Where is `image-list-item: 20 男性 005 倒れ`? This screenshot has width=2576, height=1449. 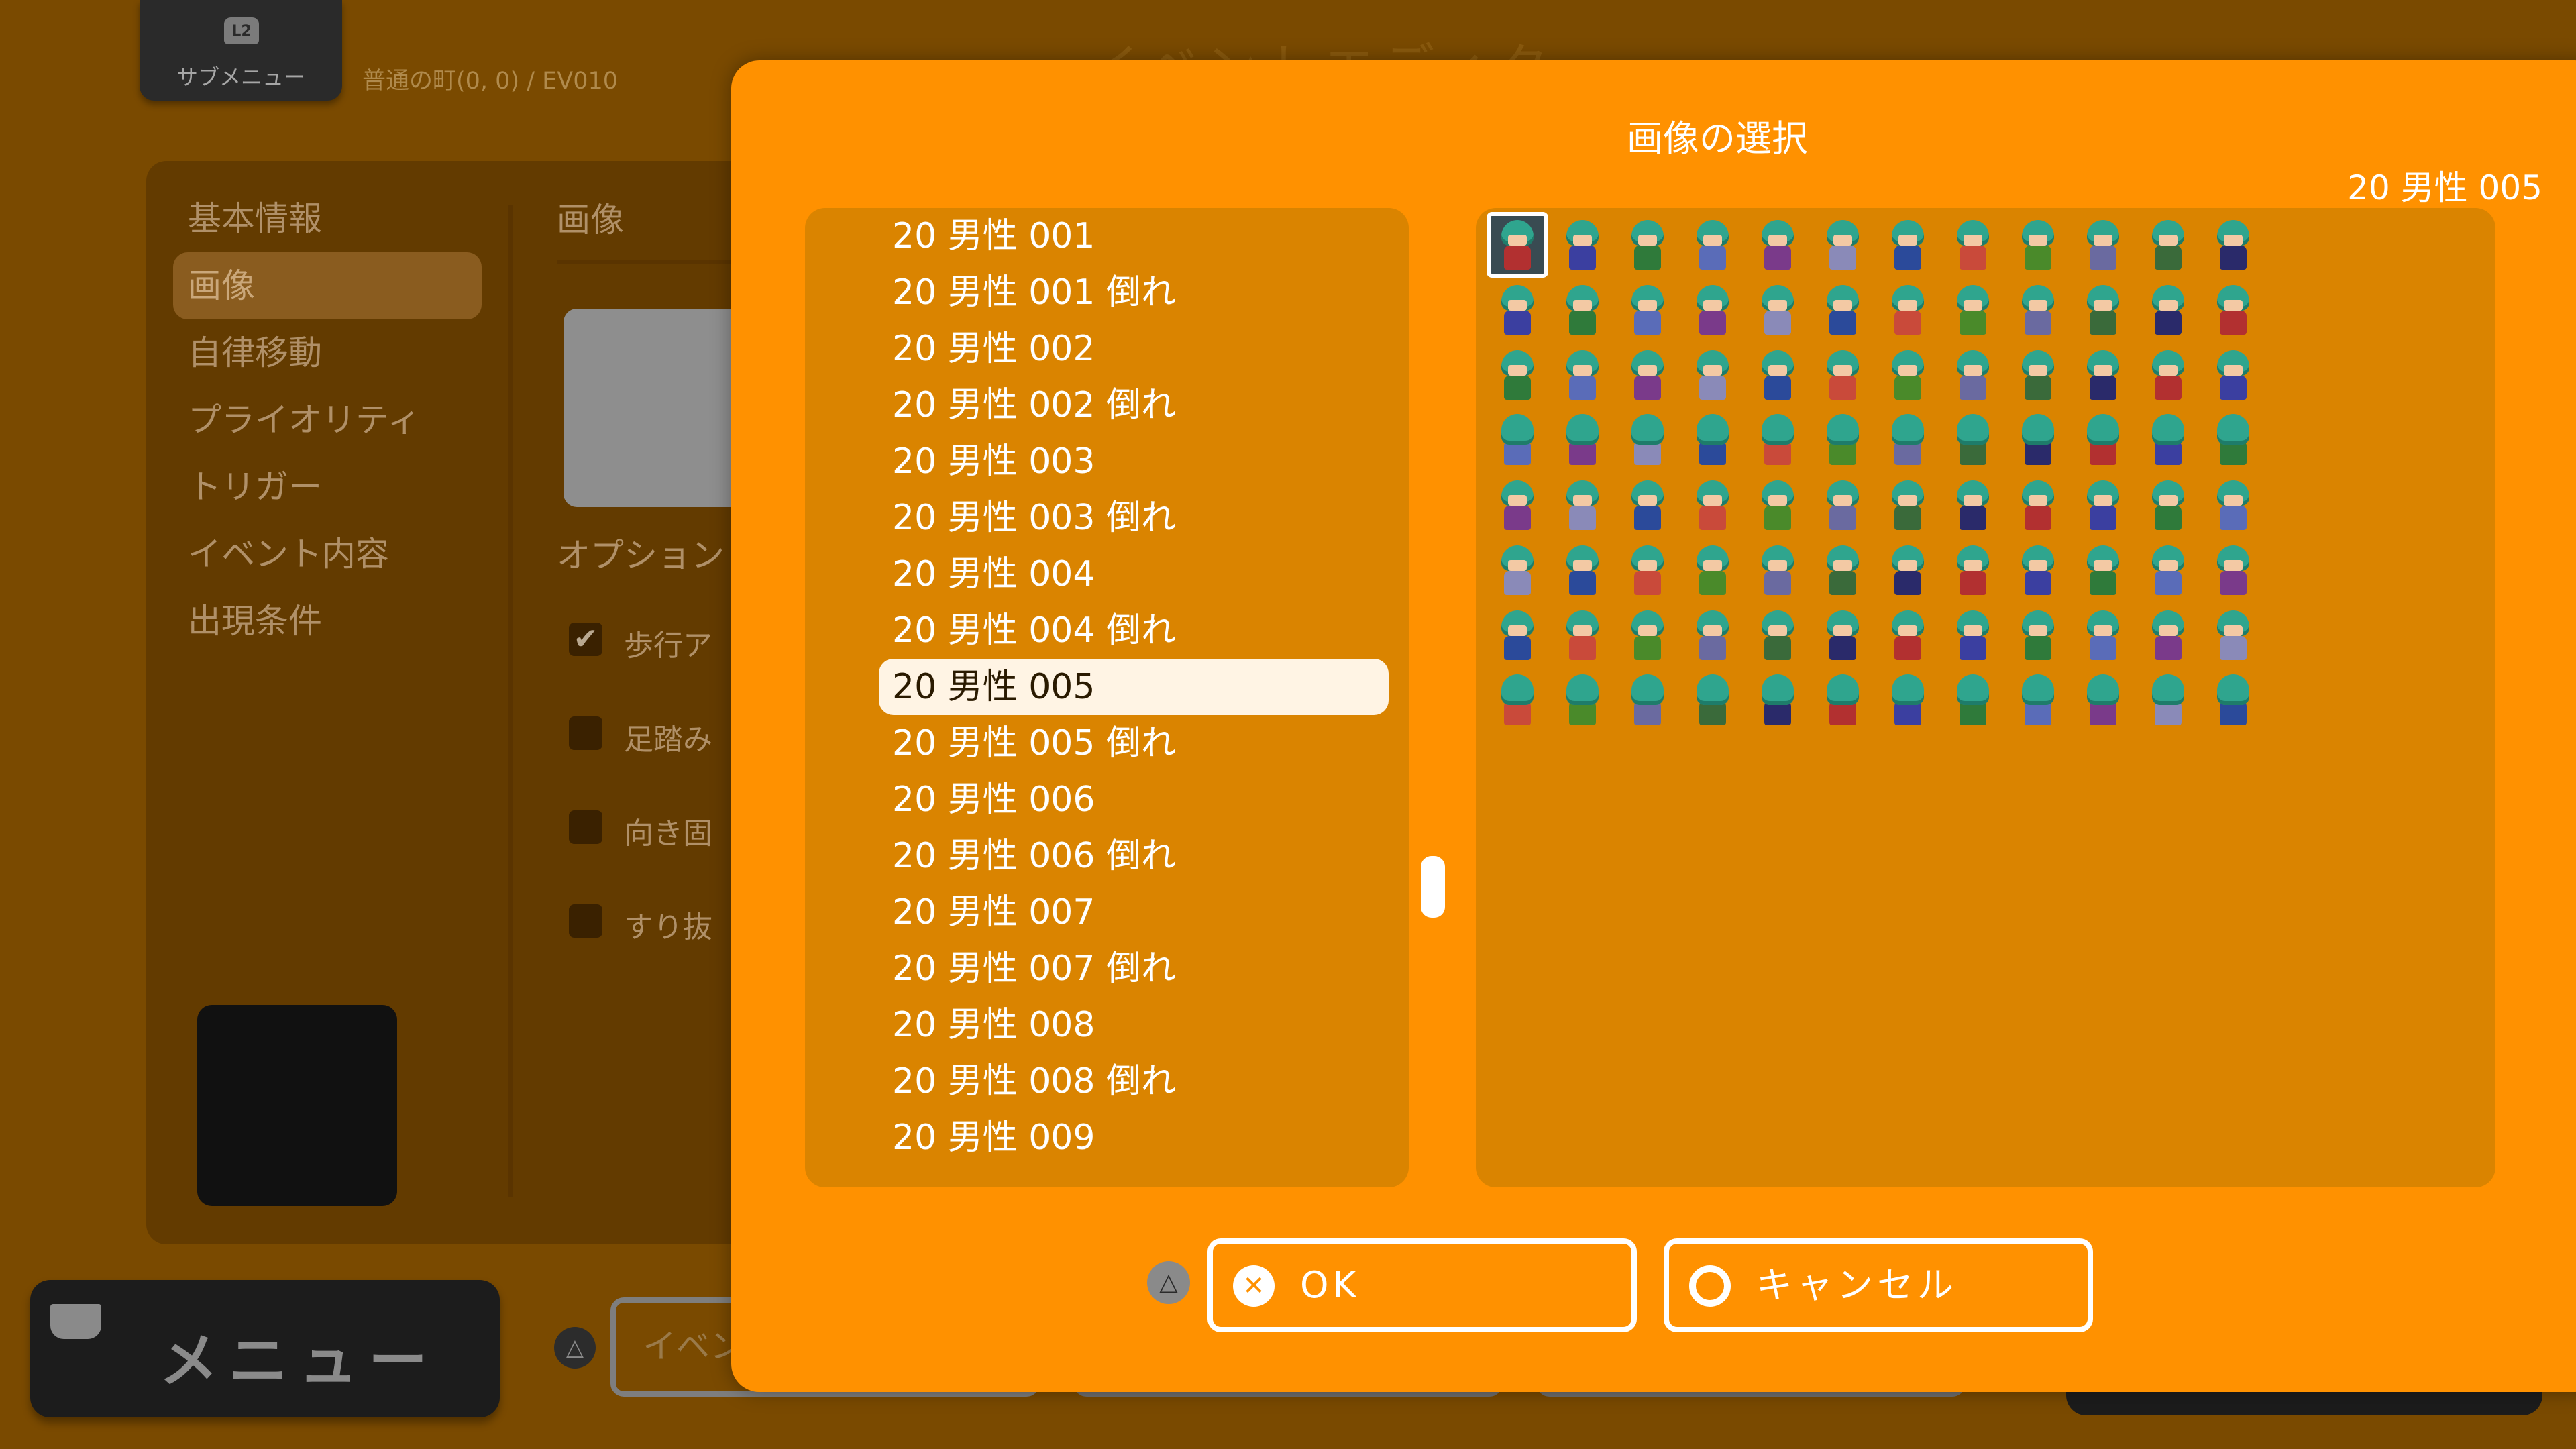 image-list-item: 20 男性 005 倒れ is located at coordinates (1134, 743).